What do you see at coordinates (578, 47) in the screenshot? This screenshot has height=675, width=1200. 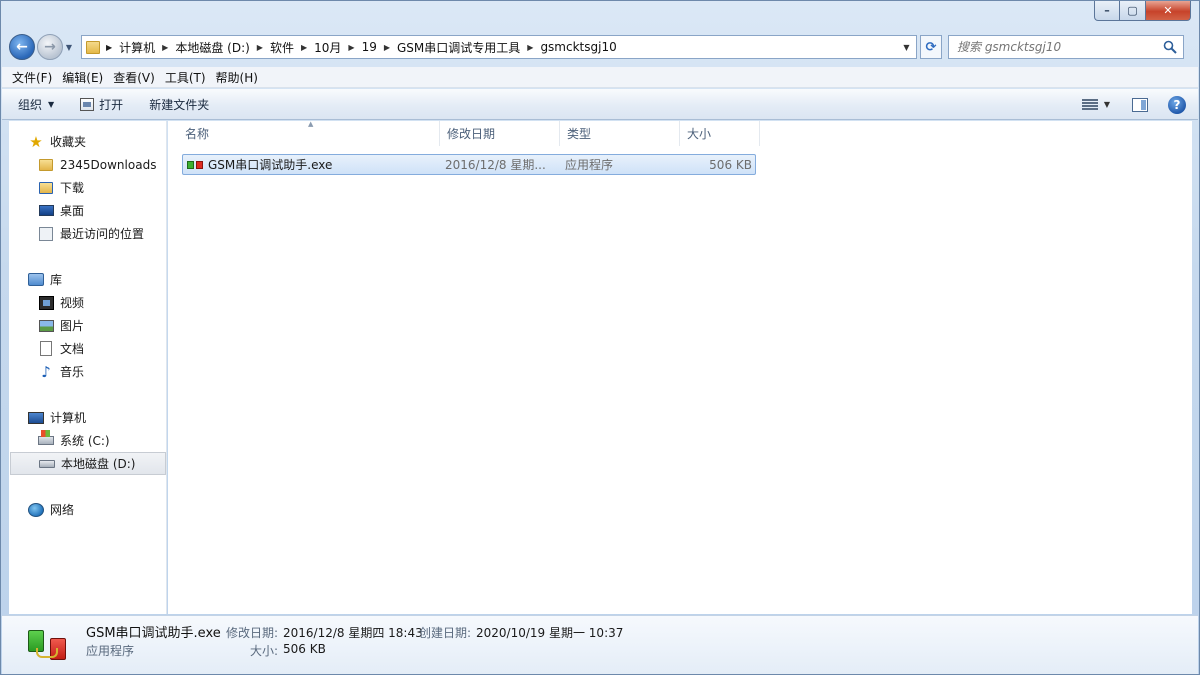 I see `breadcrumb-current-folder: gsmcktsgj10` at bounding box center [578, 47].